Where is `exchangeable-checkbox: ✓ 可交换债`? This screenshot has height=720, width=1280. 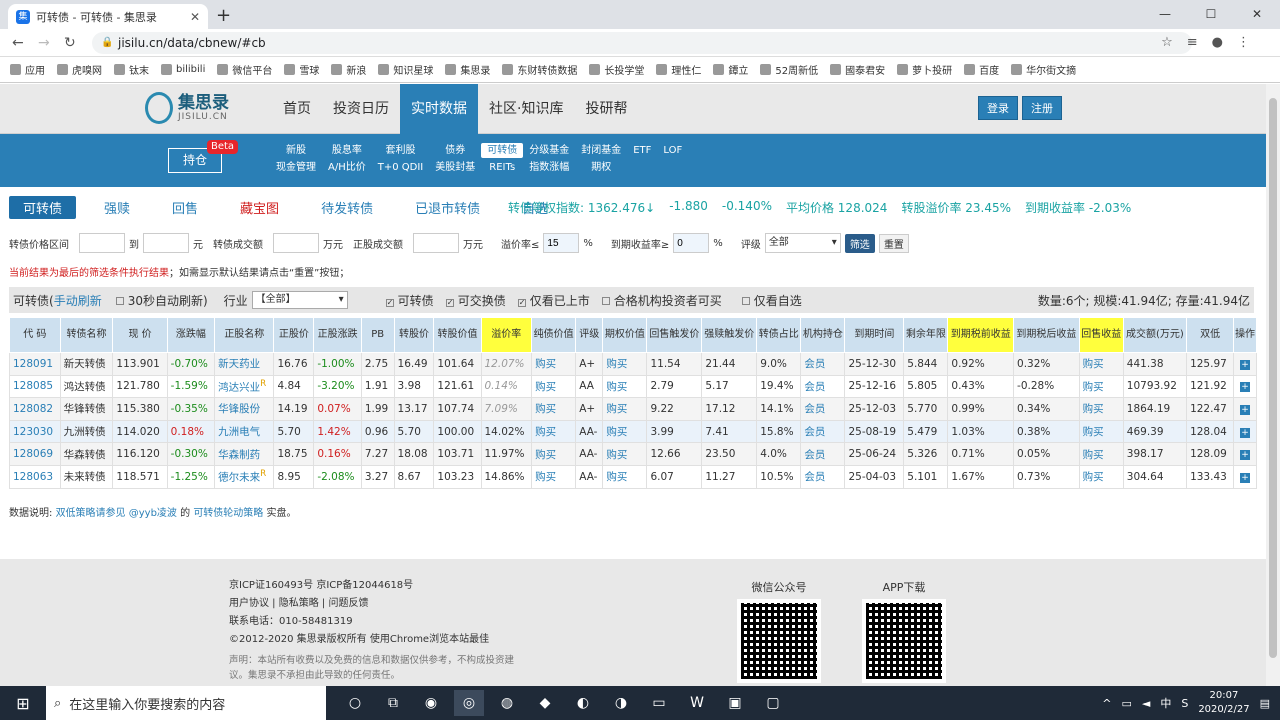 exchangeable-checkbox: ✓ 可交换债 is located at coordinates (475, 300).